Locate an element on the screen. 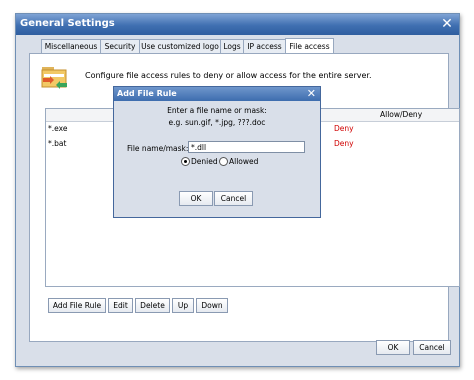  list-item: *.bat is located at coordinates (57, 143).